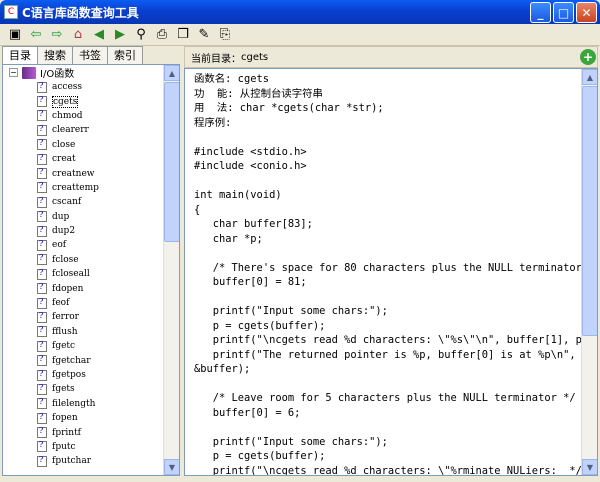  Describe the element at coordinates (91, 418) in the screenshot. I see `tree-item: fopen` at that location.